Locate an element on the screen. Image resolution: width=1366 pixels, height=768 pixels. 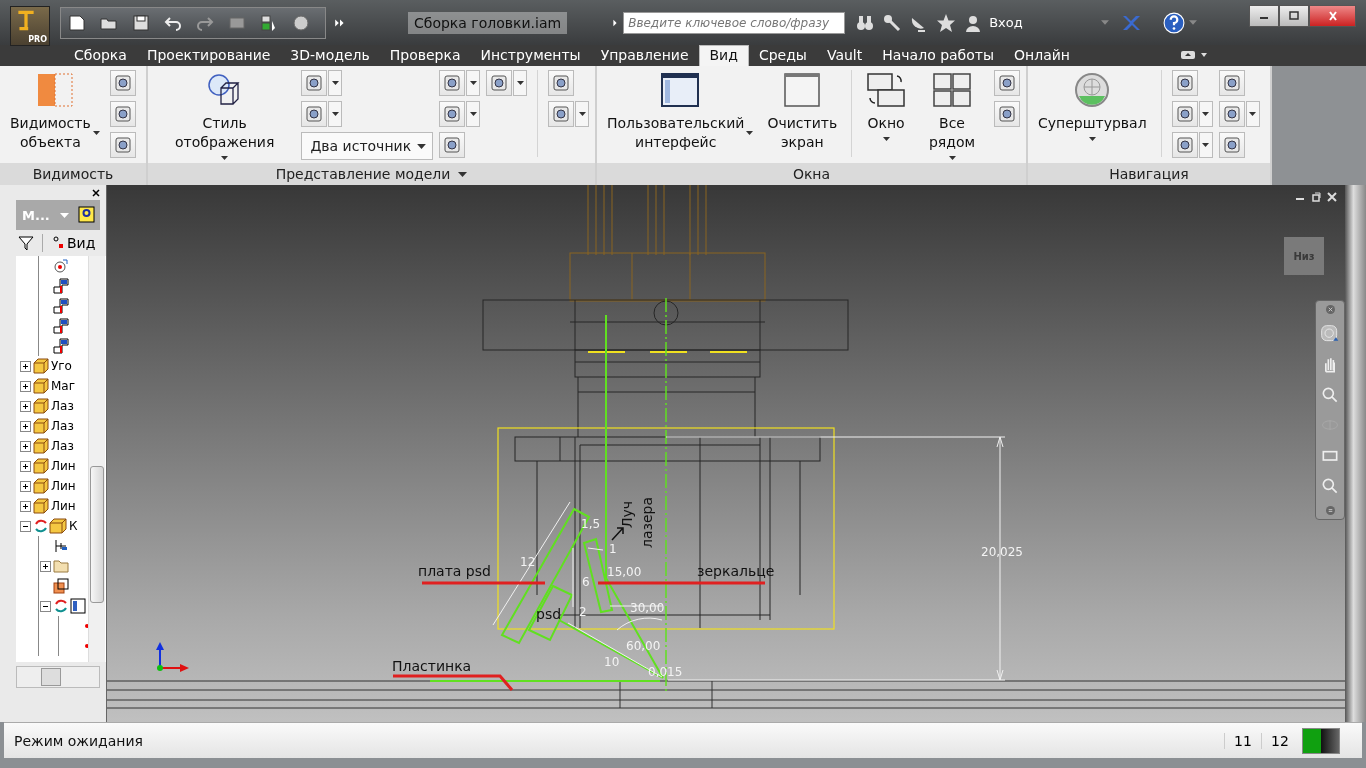
ribbon-button: Пользовательский интерфейс is located at coordinates (680, 112).